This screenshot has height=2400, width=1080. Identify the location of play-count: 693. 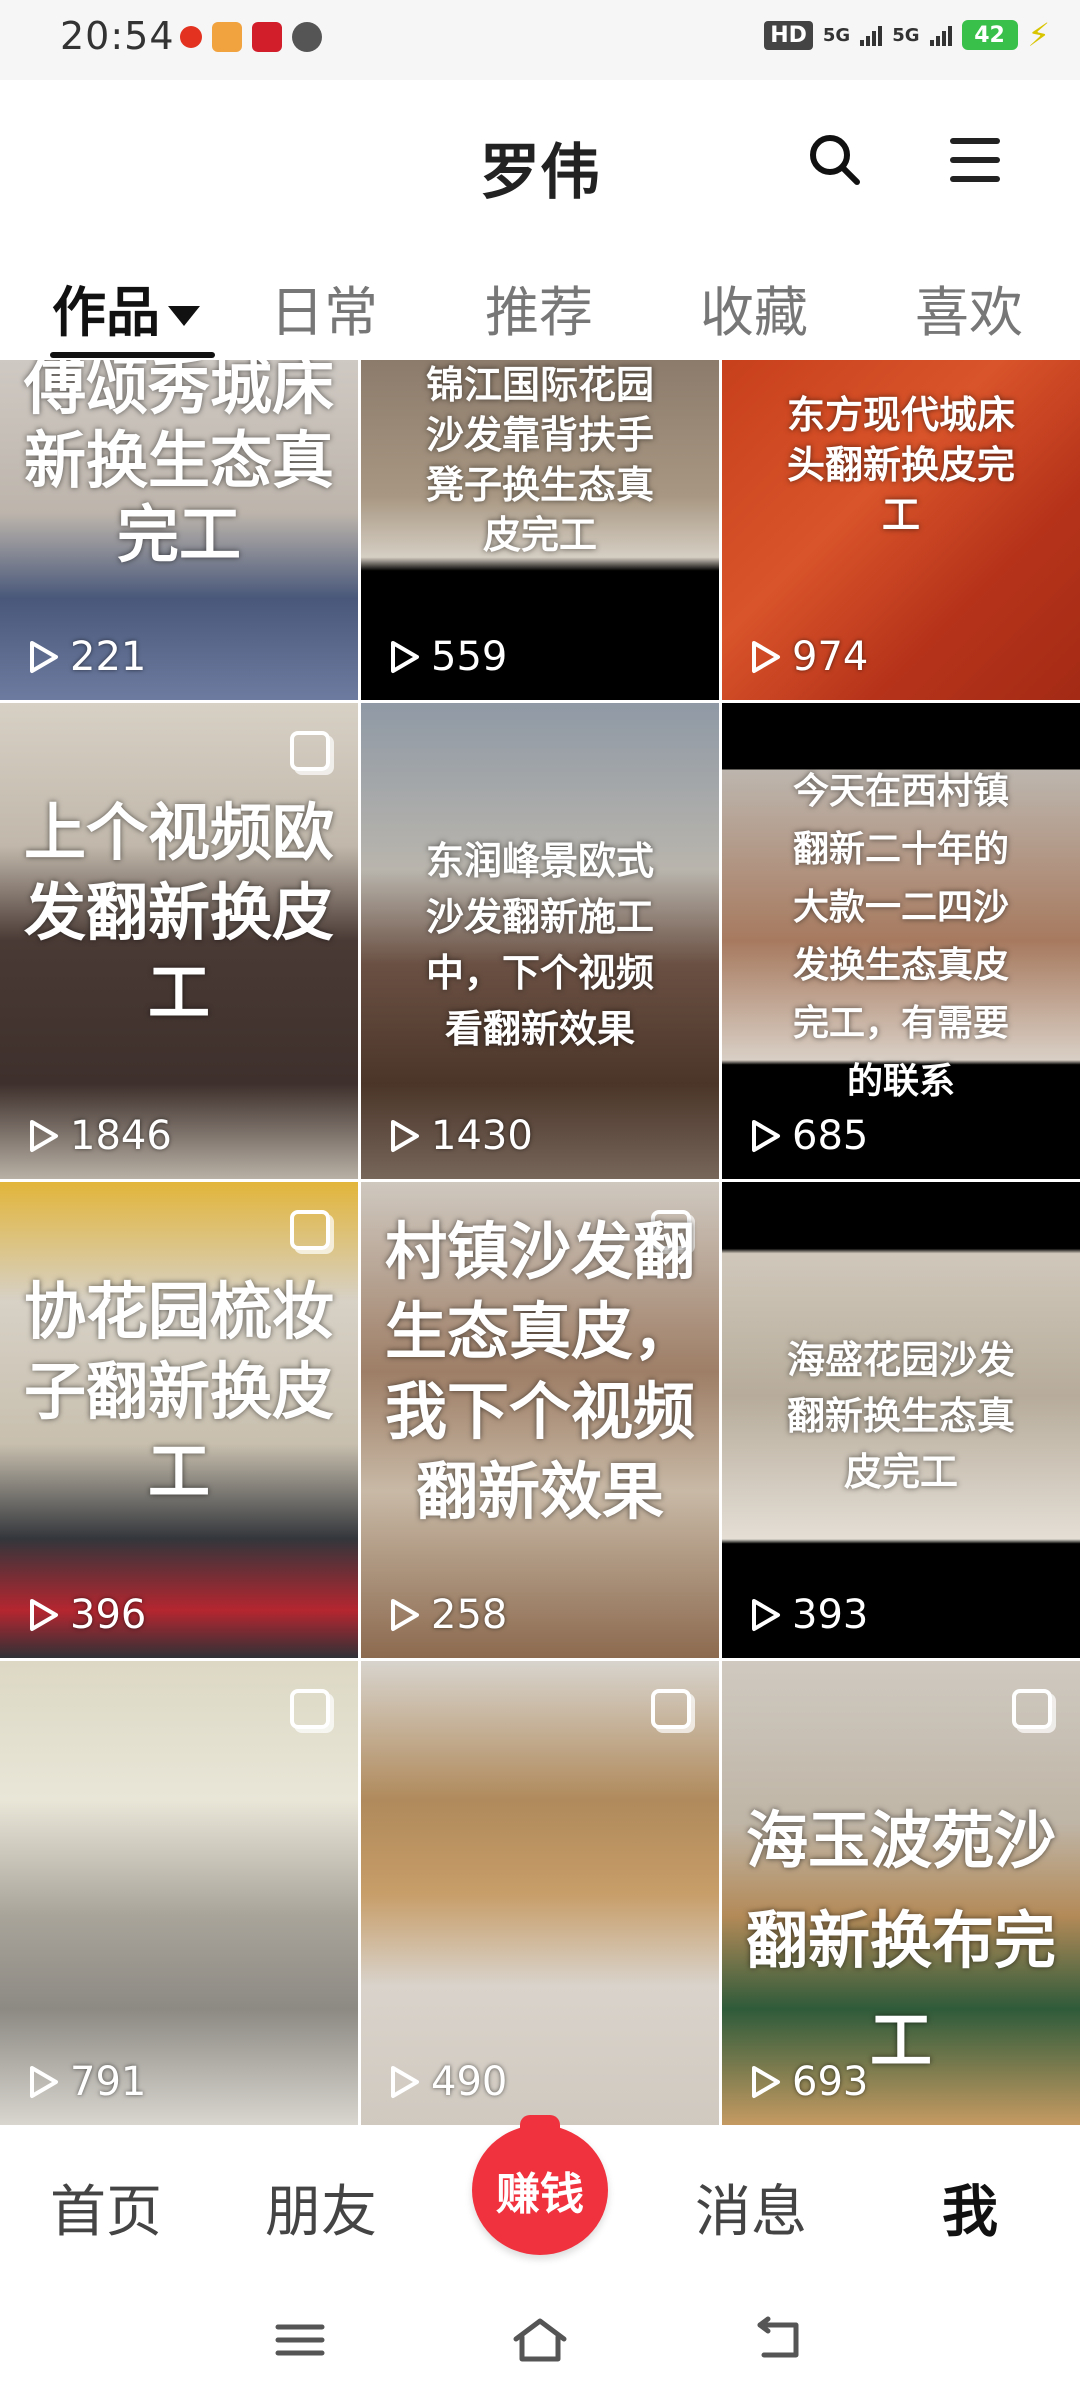
(806, 2082).